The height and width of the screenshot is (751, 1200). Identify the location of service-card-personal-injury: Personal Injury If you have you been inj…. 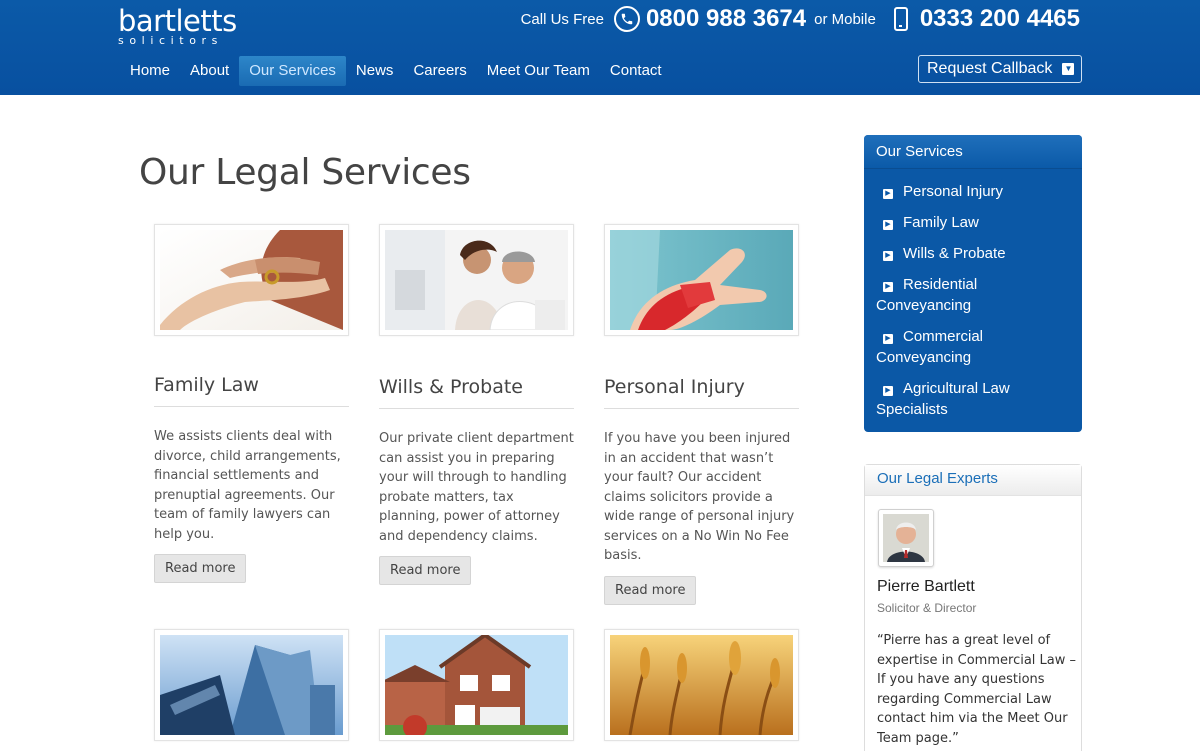
(701, 414).